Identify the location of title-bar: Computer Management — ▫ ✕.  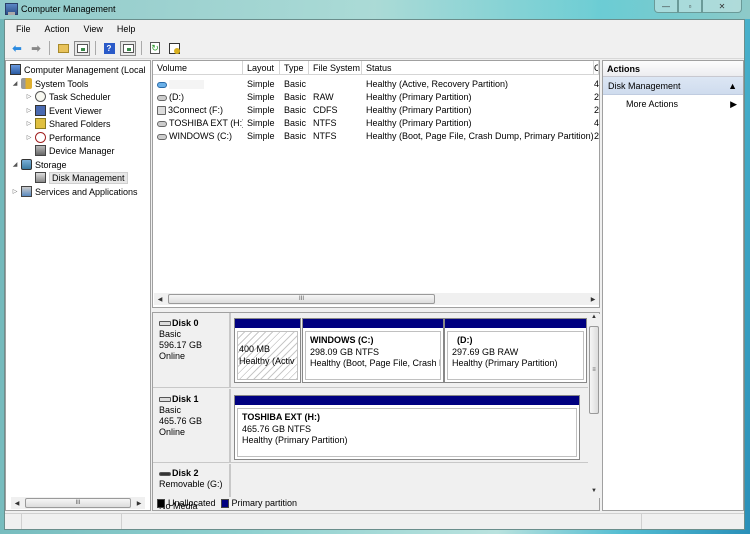
(375, 9).